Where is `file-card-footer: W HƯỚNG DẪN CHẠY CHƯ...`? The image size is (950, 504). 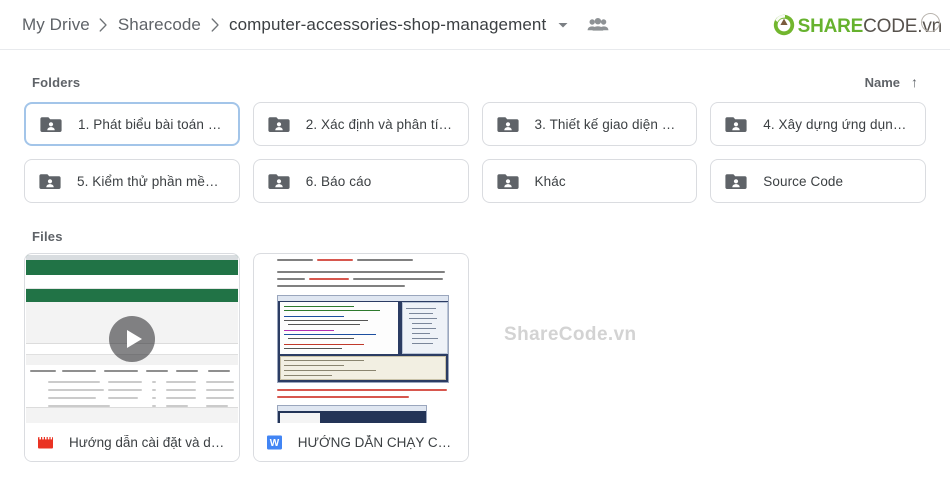 file-card-footer: W HƯỚNG DẪN CHẠY CHƯ... is located at coordinates (360, 442).